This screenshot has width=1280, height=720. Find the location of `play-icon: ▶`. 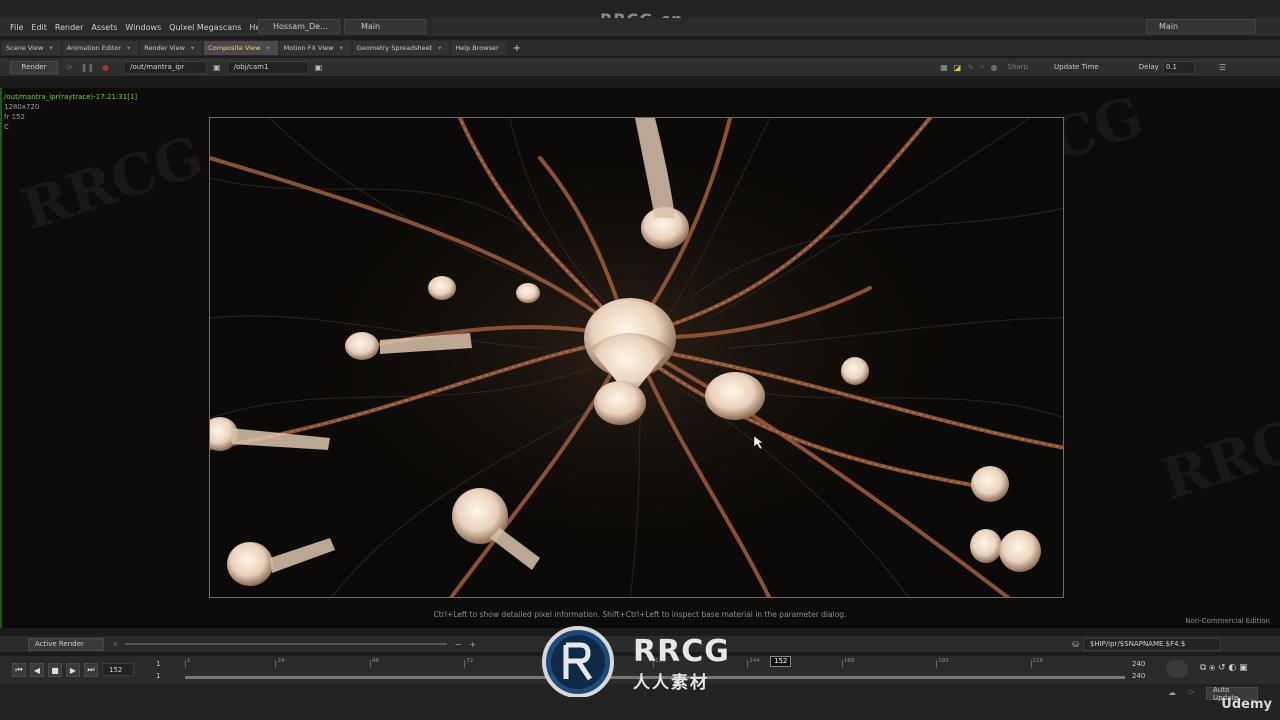

play-icon: ▶ is located at coordinates (73, 670).